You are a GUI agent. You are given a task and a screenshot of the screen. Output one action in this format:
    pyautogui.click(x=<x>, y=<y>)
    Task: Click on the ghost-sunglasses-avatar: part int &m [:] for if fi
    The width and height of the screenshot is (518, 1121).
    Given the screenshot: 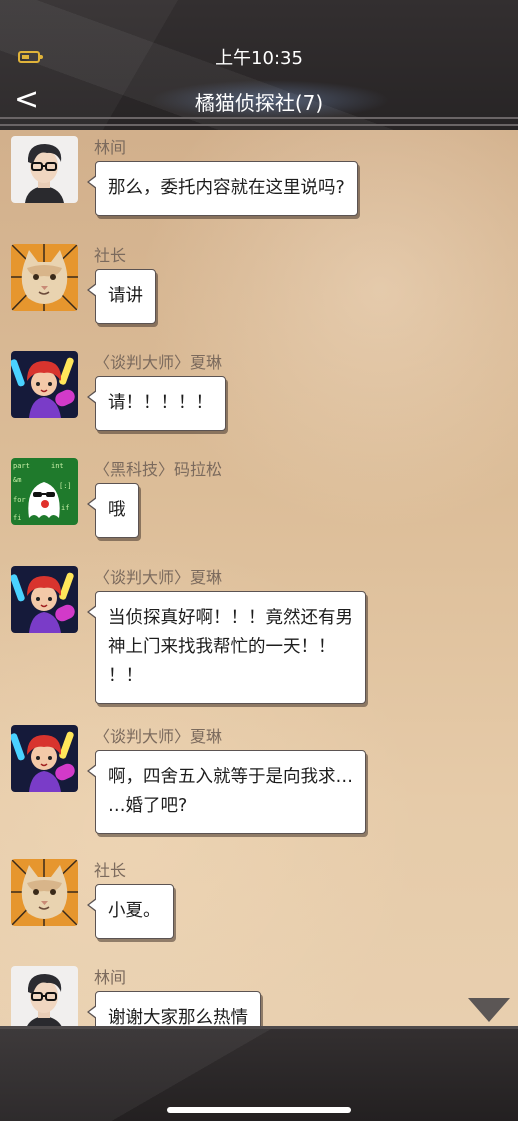 What is the action you would take?
    pyautogui.click(x=44, y=491)
    